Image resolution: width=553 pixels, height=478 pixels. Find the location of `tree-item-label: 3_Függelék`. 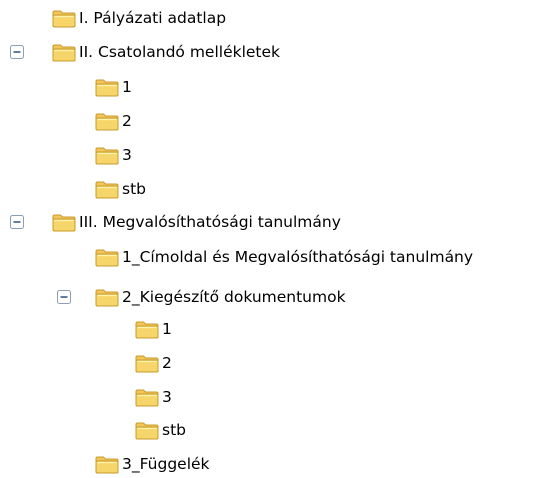

tree-item-label: 3_Függelék is located at coordinates (166, 464).